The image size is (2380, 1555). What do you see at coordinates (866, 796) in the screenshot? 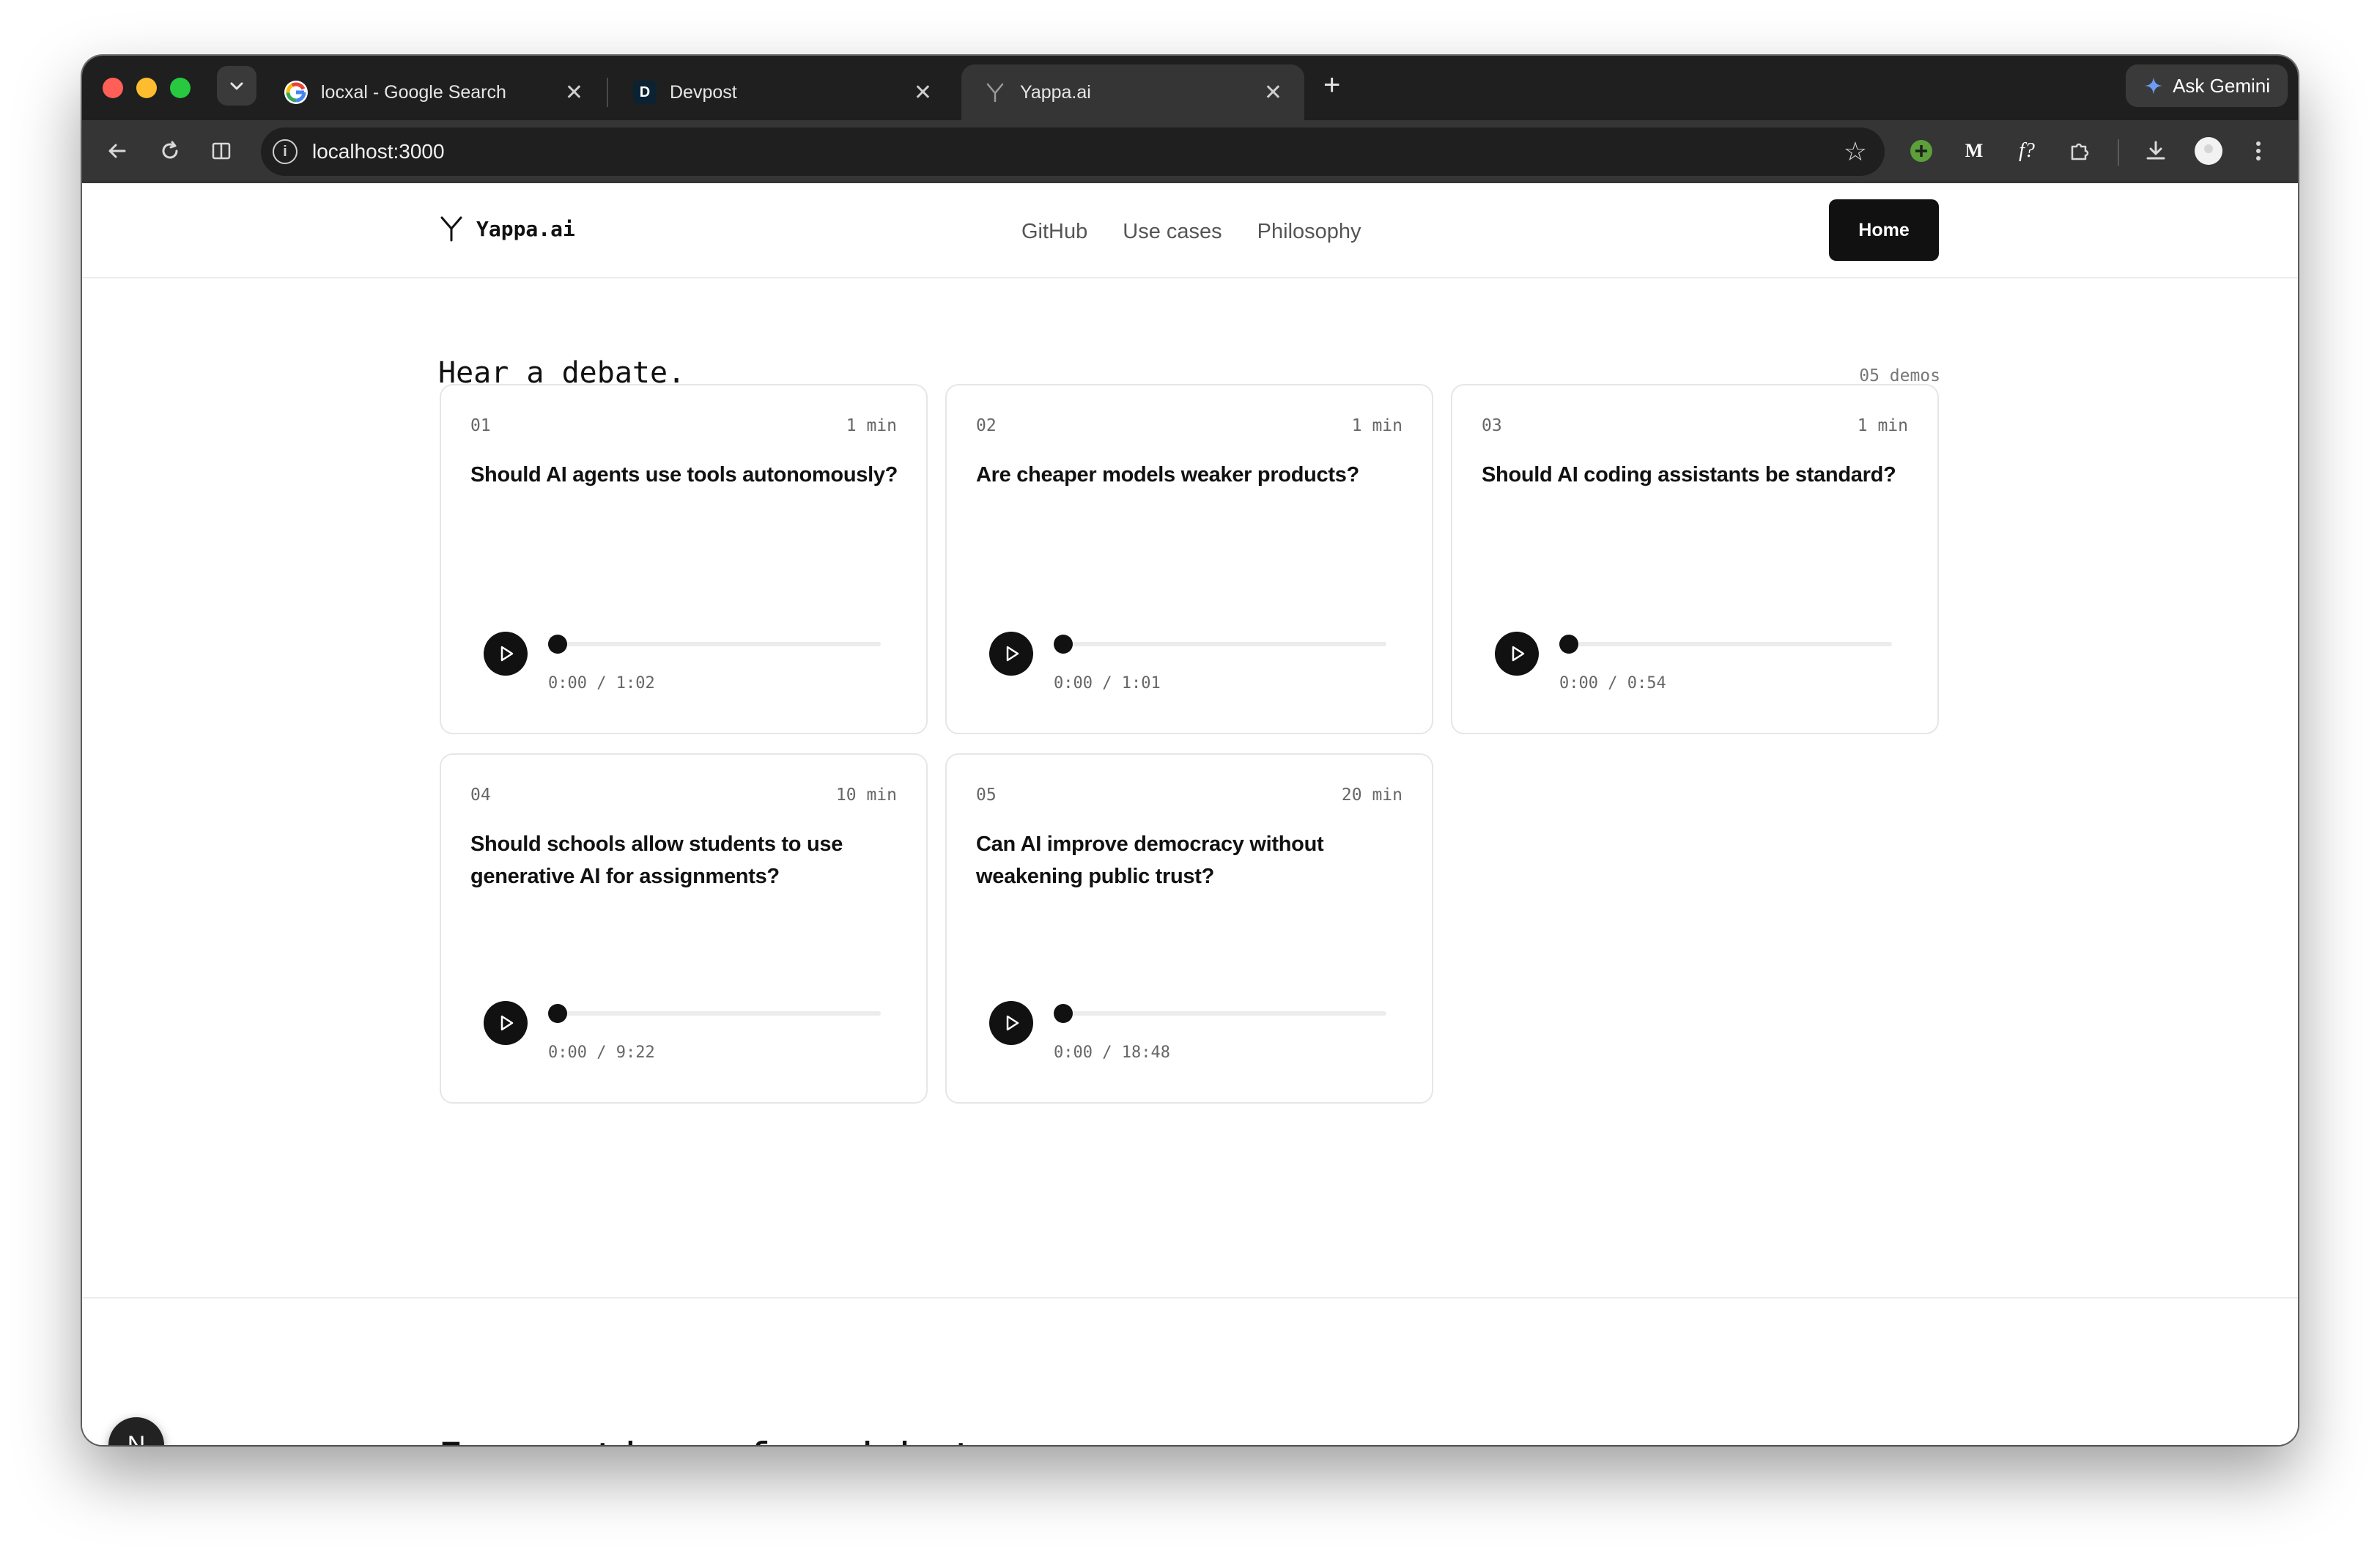
I see `card-duration: 10 min` at bounding box center [866, 796].